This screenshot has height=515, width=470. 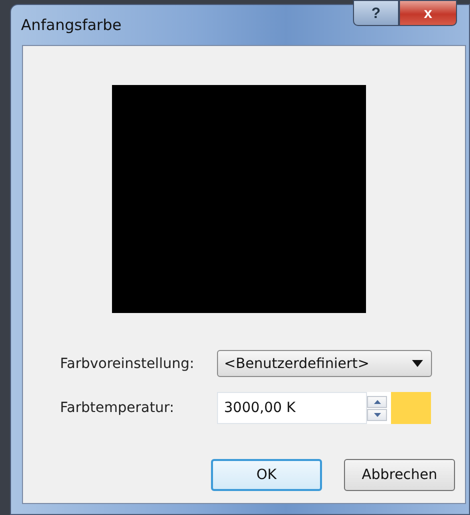 I want to click on preset-dropdown: <Benutzerdefiniert>, so click(x=324, y=363).